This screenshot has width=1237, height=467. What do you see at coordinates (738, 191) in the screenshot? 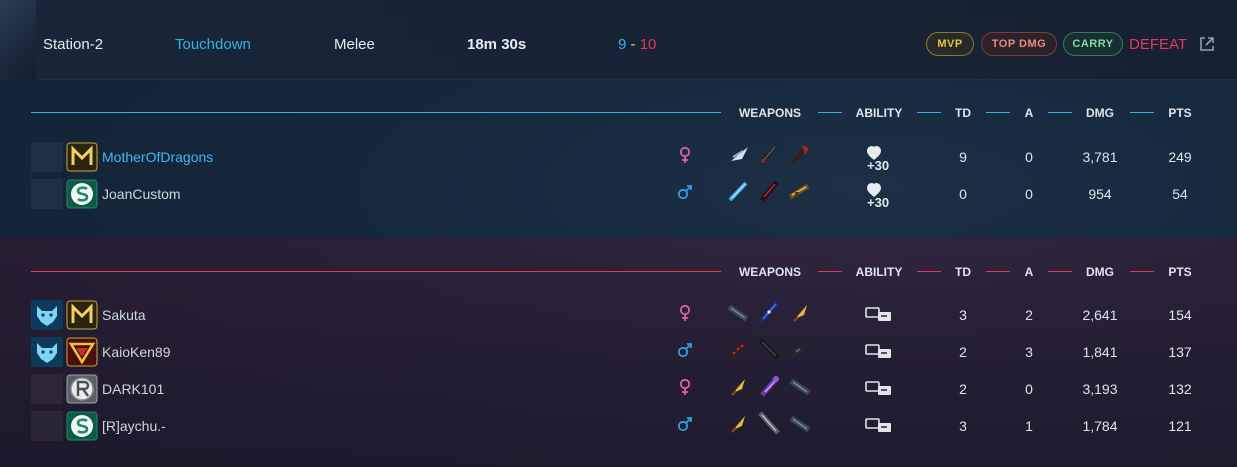
I see `blue-sword-icon` at bounding box center [738, 191].